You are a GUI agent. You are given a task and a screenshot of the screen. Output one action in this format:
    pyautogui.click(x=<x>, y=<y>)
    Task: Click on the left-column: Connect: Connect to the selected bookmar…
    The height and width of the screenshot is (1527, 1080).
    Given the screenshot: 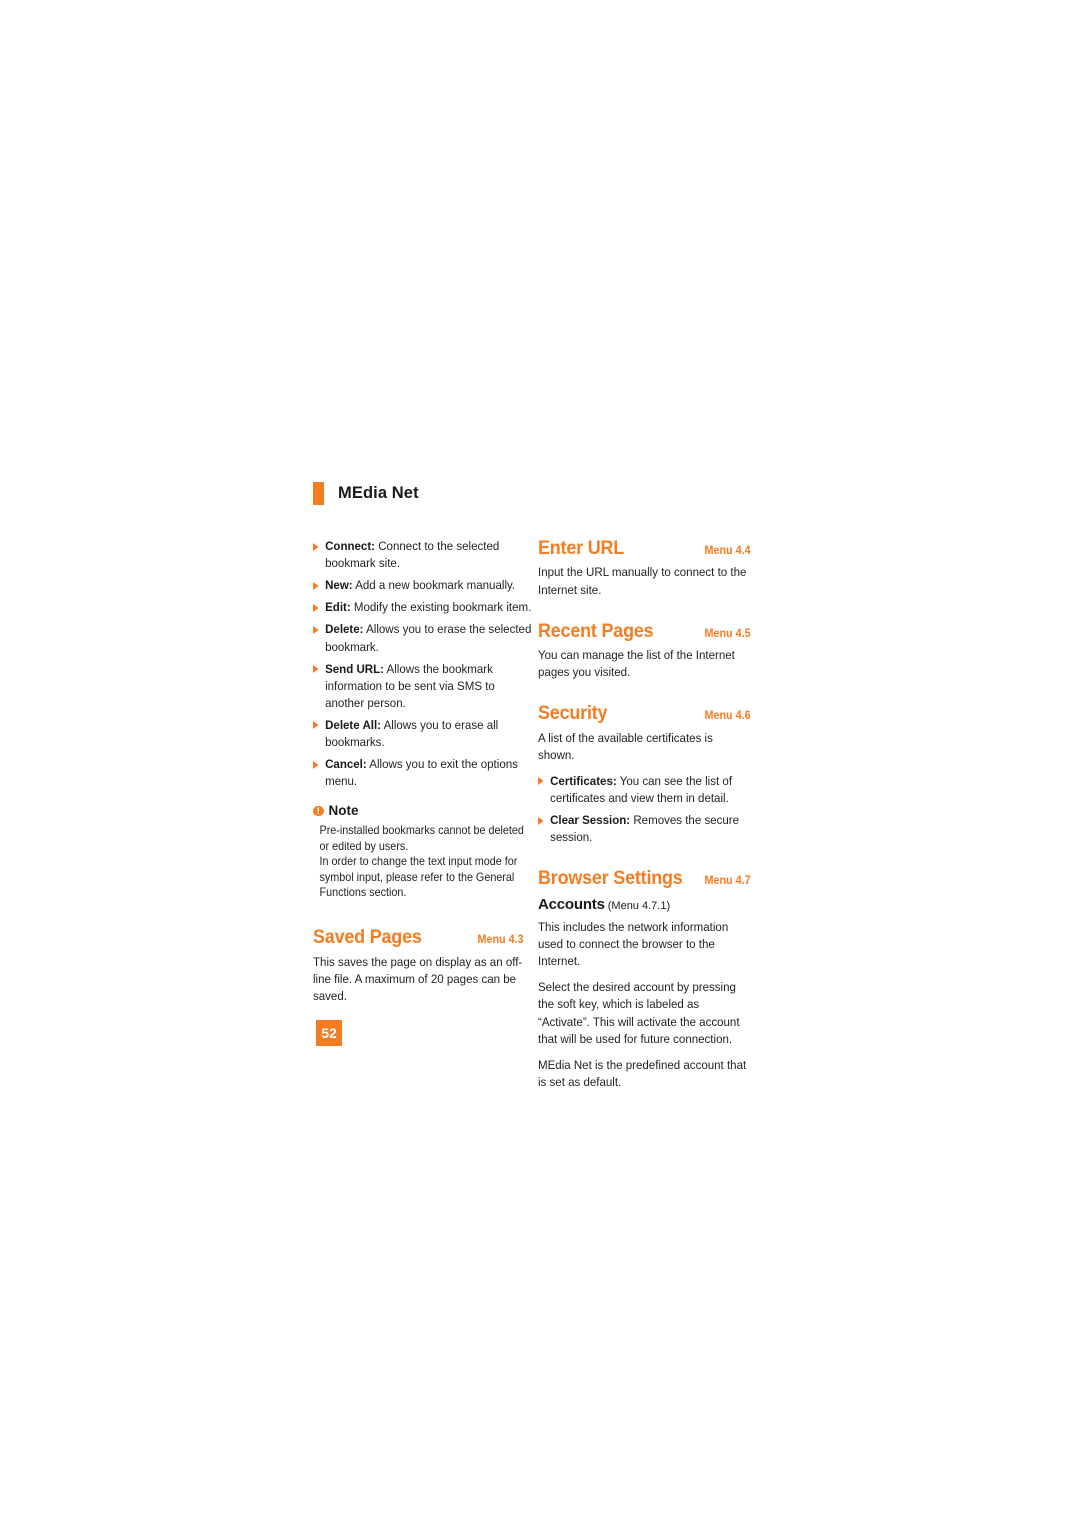 What is the action you would take?
    pyautogui.click(x=422, y=771)
    